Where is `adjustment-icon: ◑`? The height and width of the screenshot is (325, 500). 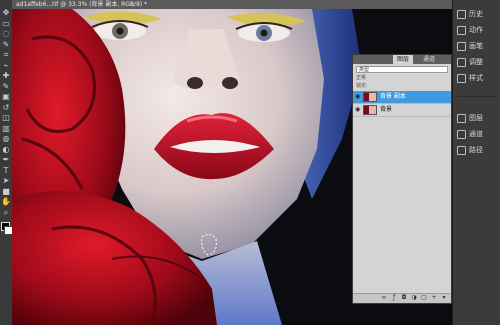 adjustment-icon: ◑ is located at coordinates (414, 298).